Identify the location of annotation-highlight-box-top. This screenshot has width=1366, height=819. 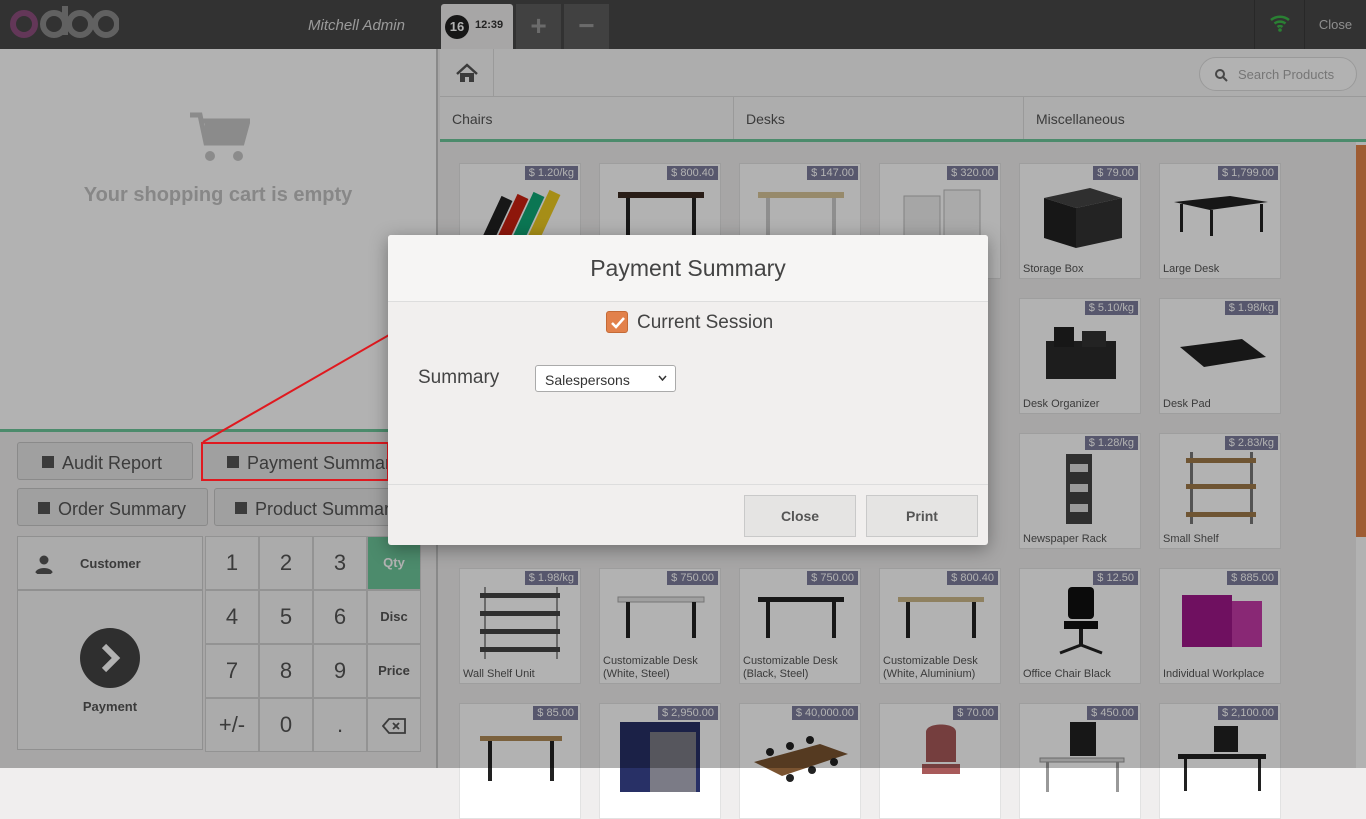
(295, 461).